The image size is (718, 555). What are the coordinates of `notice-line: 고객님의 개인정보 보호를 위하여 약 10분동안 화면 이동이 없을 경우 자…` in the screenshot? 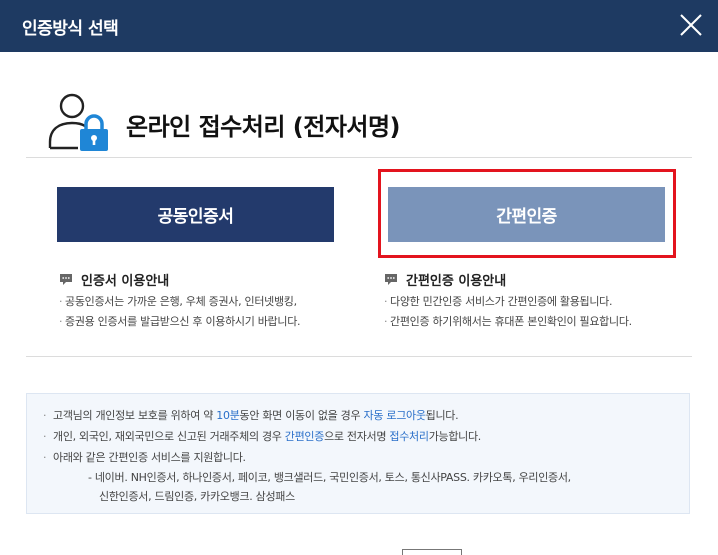 It's located at (366, 415).